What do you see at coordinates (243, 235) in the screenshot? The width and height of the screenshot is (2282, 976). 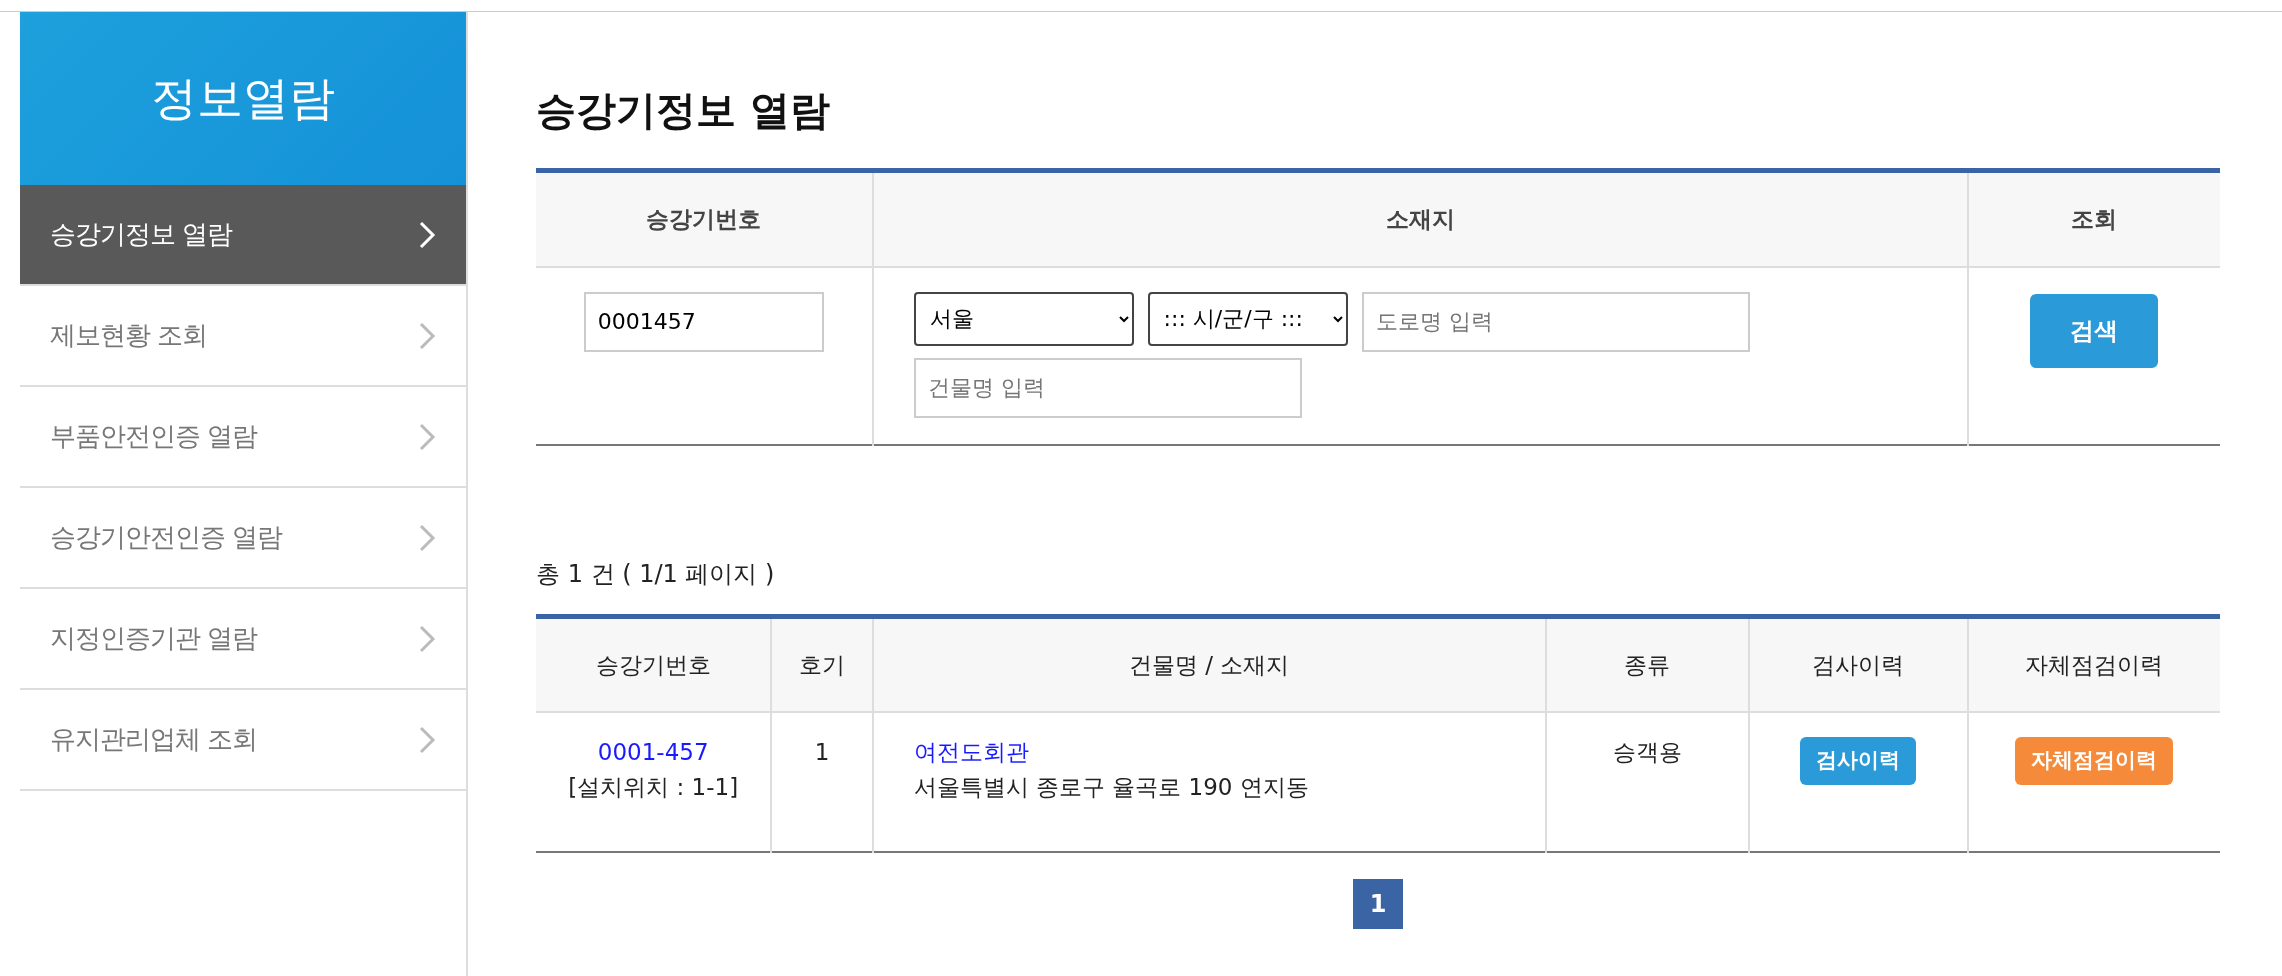 I see `sidebar-item: 승강기정보 열람` at bounding box center [243, 235].